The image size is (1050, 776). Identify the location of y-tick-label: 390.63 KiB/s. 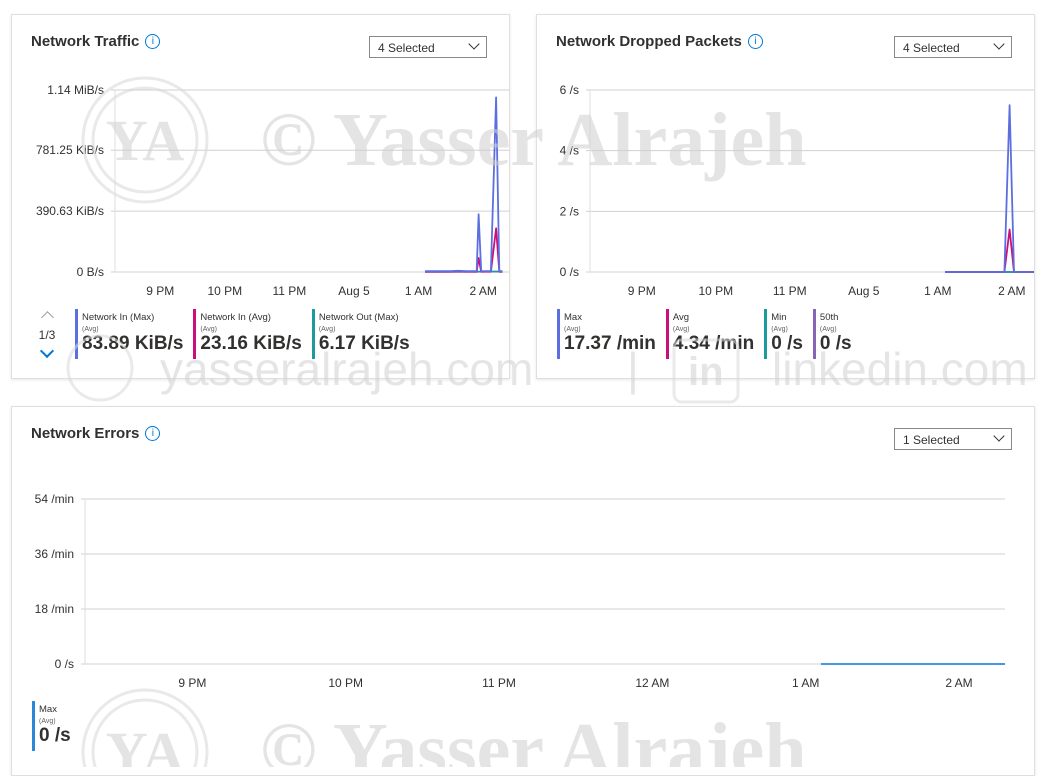
(70, 211).